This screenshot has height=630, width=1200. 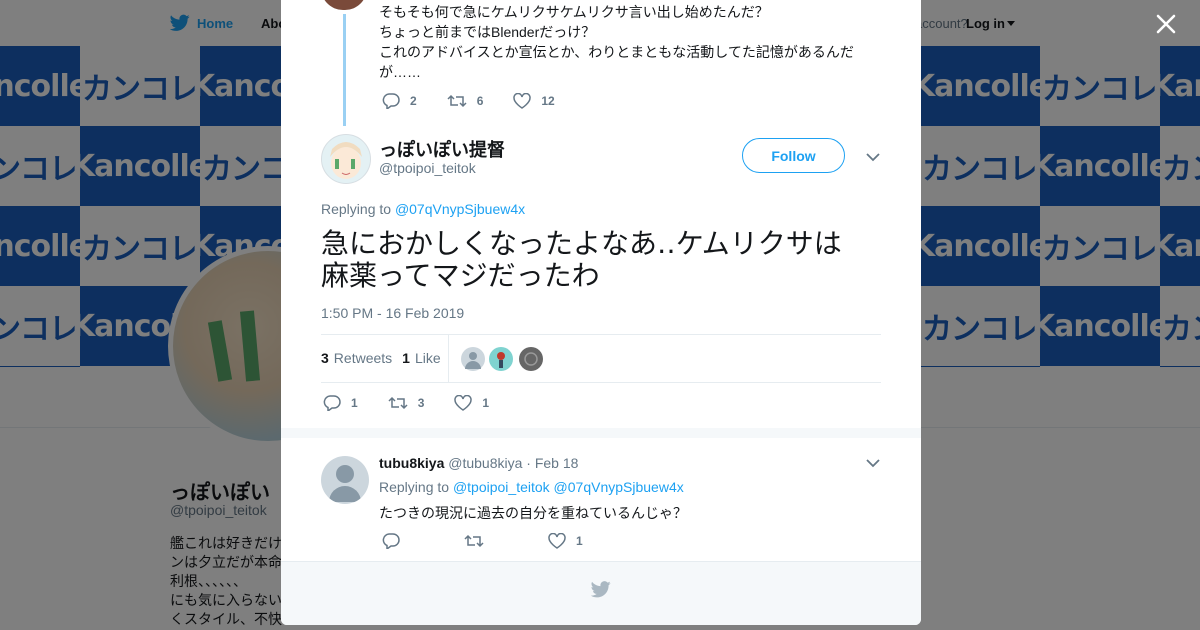 I want to click on tweet-stats: 3 Retweets 1 Like, so click(x=381, y=358).